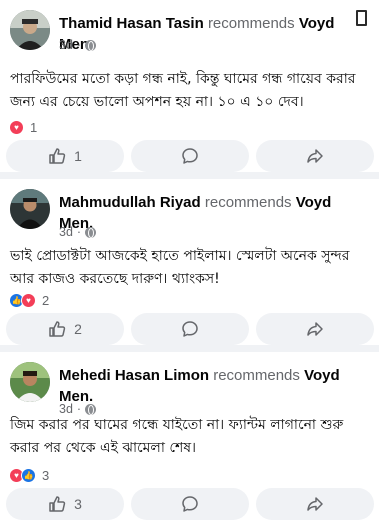  Describe the element at coordinates (131, 23) in the screenshot. I see `author-name: Thamid Hasan Tasin` at that location.